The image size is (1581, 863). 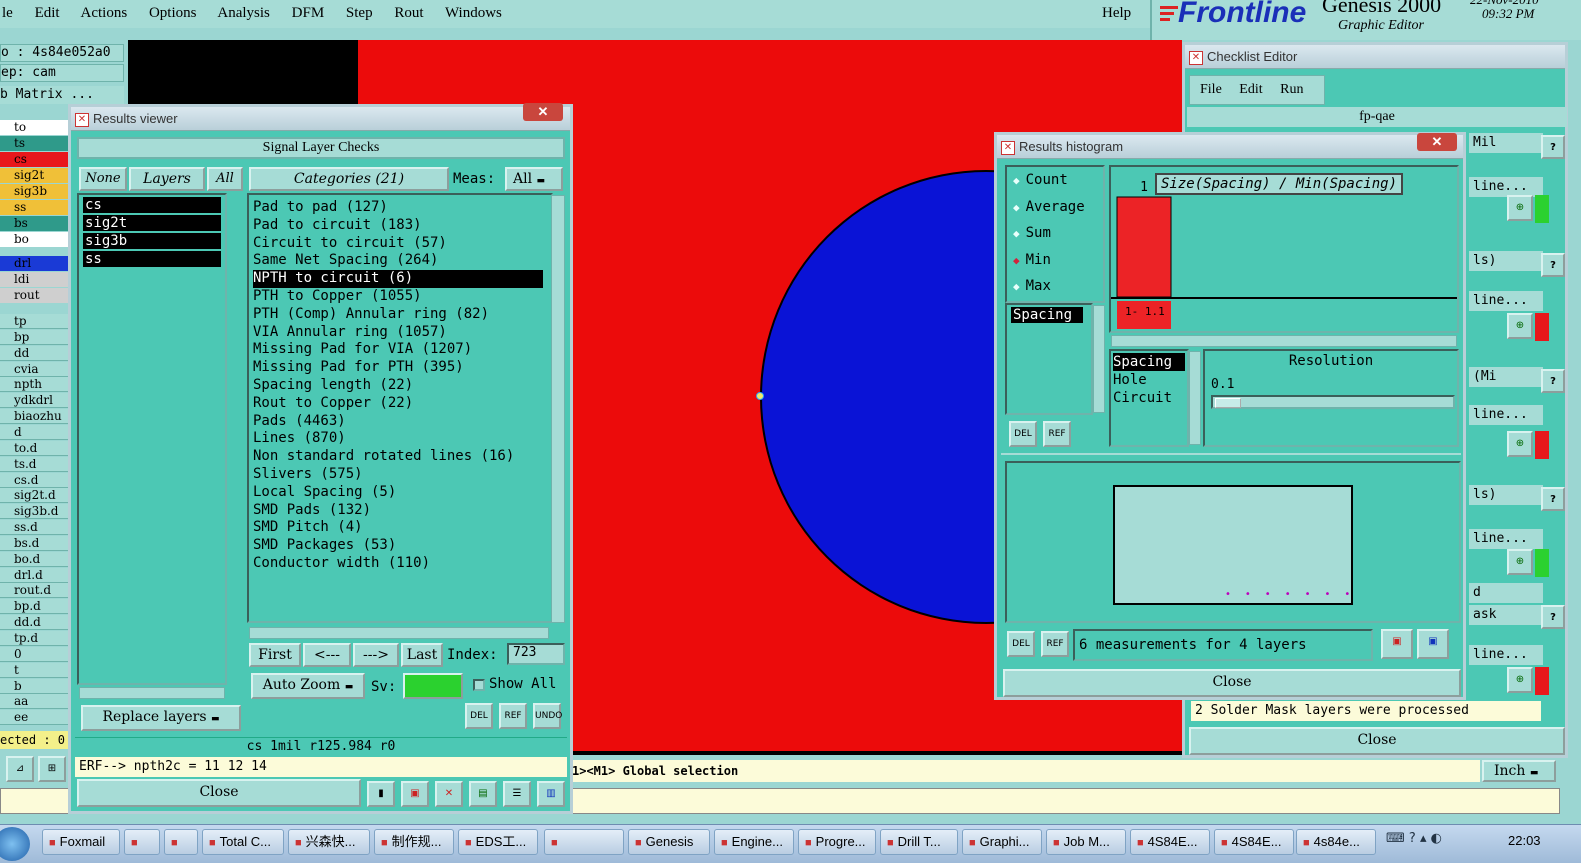 What do you see at coordinates (308, 686) in the screenshot?
I see `auto-zoom-dropdown: Auto Zoom ▬` at bounding box center [308, 686].